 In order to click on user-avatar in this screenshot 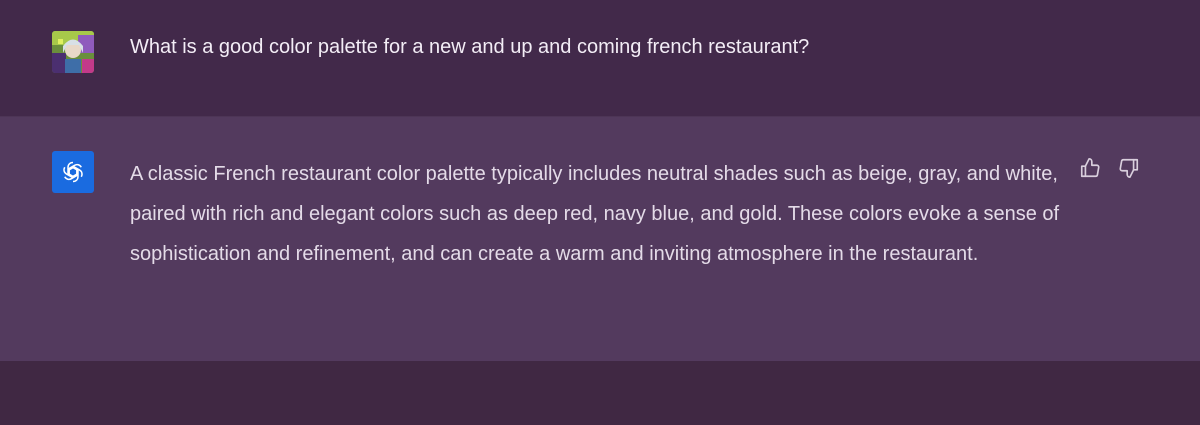, I will do `click(73, 52)`.